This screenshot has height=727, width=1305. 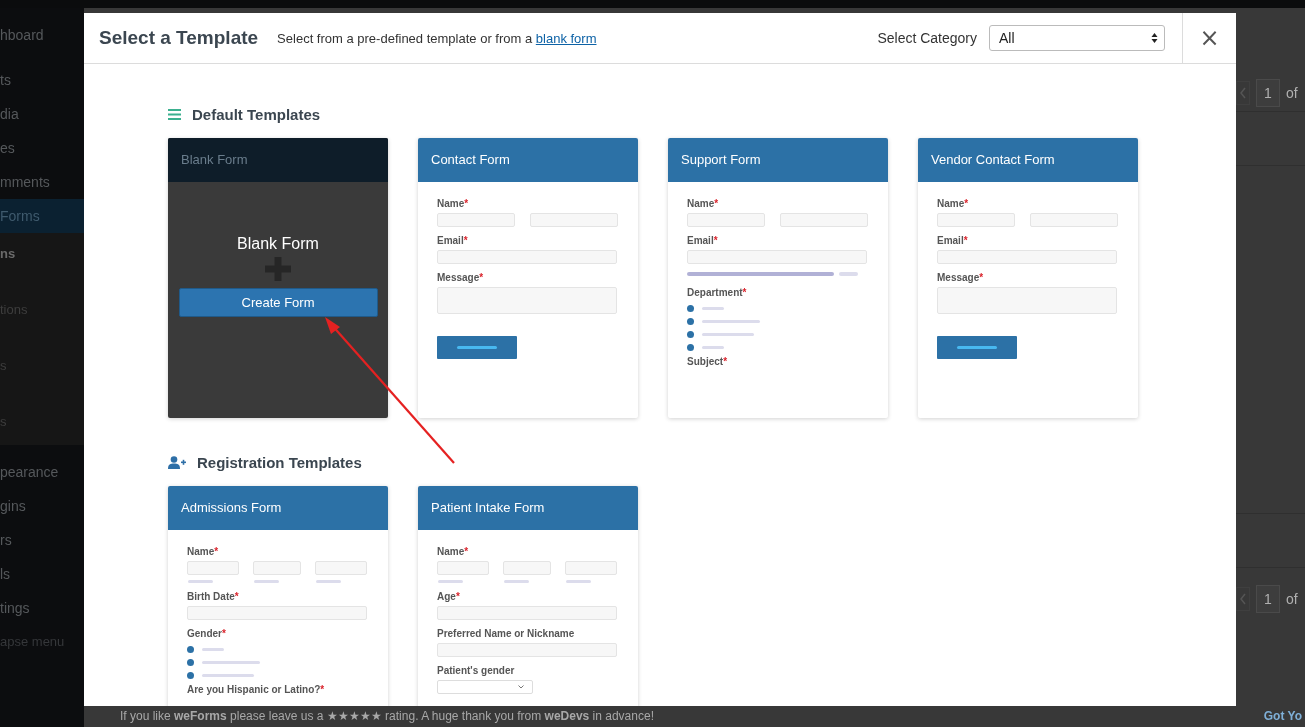 I want to click on field-label: Are you Hispanic or Latino?*, so click(x=256, y=690).